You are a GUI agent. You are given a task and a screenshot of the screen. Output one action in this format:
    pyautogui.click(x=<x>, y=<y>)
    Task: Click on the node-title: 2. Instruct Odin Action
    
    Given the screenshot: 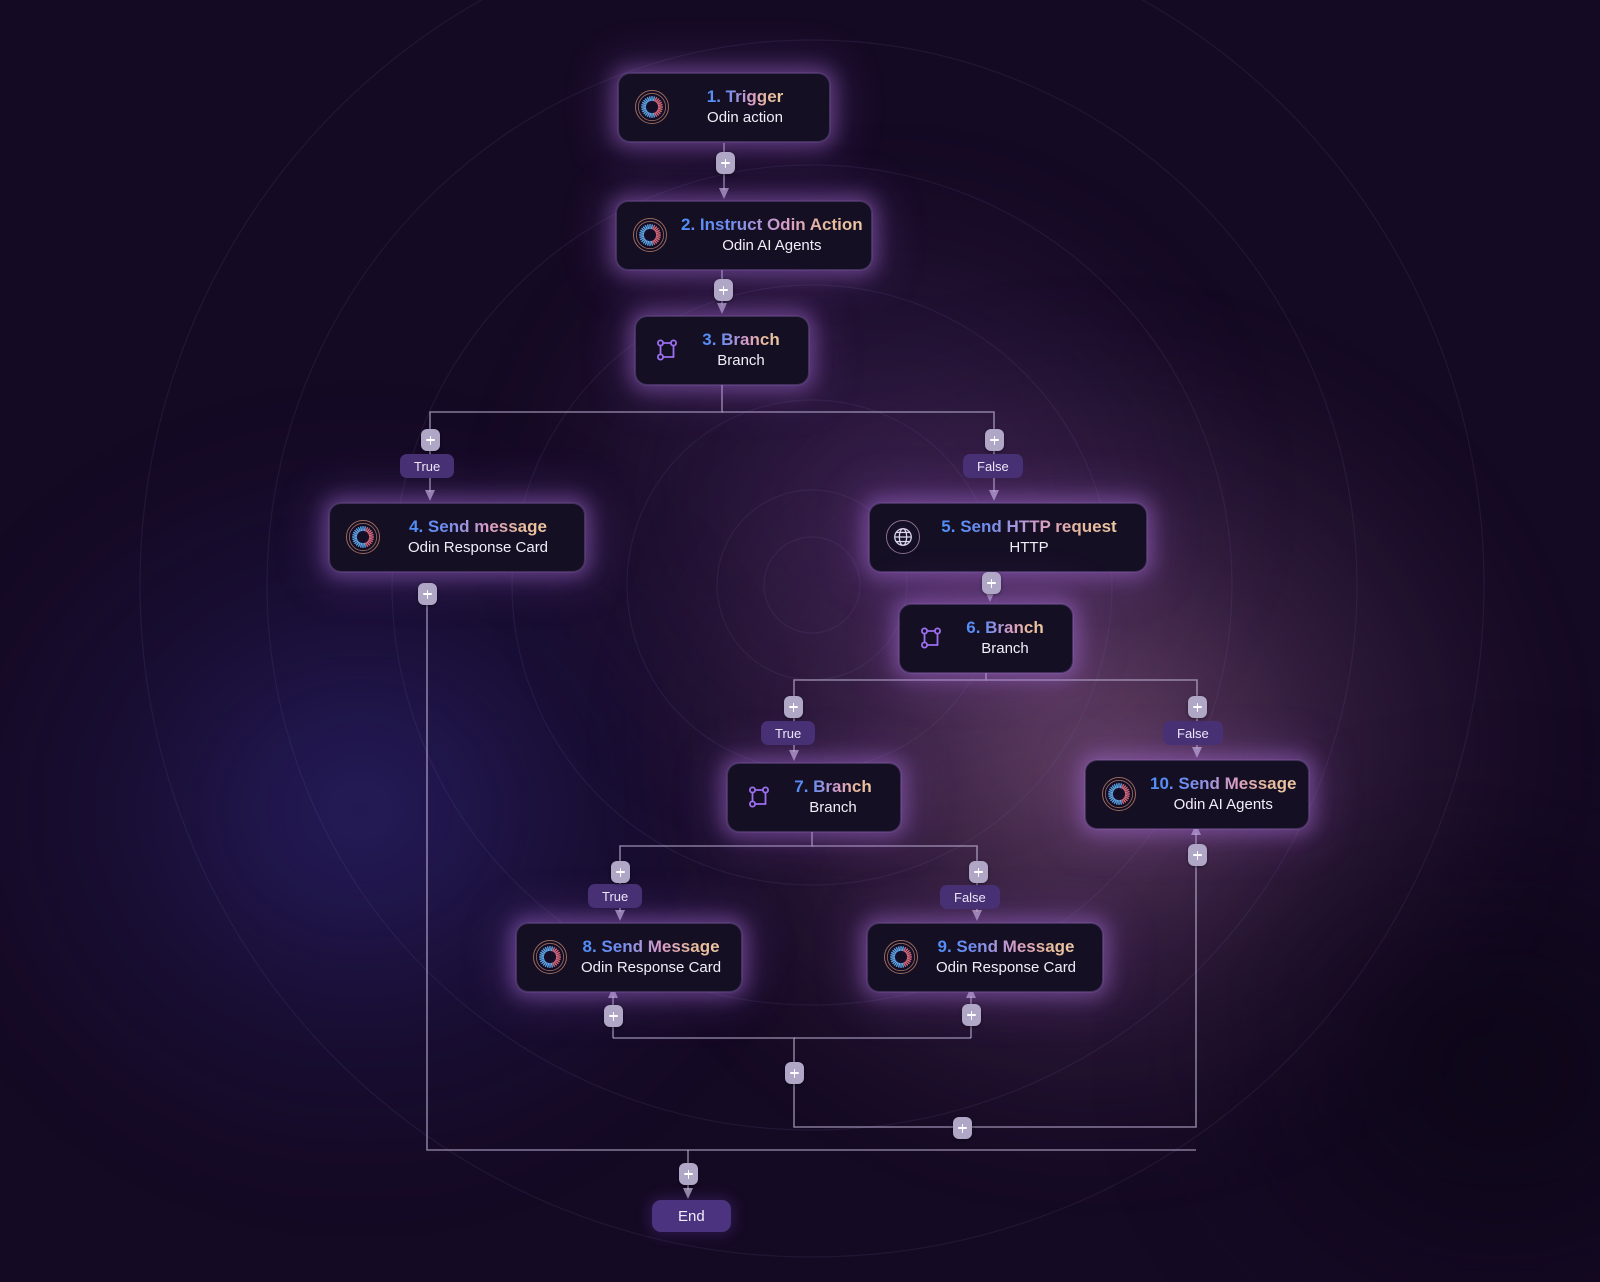 What is the action you would take?
    pyautogui.click(x=772, y=224)
    